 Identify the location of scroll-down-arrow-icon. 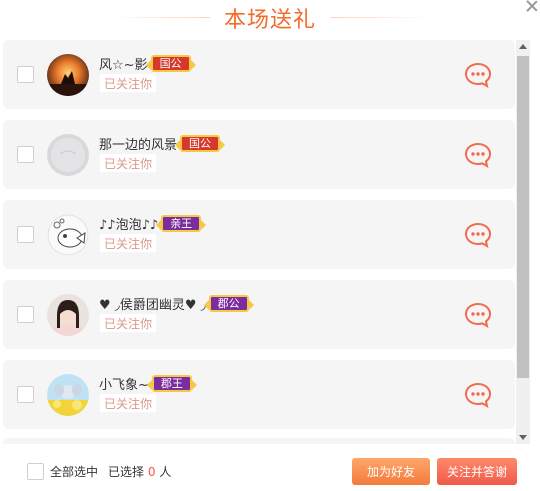
(523, 437).